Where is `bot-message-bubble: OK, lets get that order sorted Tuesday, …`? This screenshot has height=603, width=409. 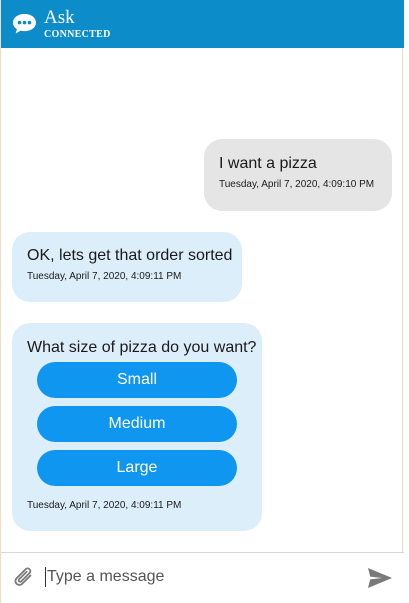
bot-message-bubble: OK, lets get that order sorted Tuesday, … is located at coordinates (127, 267).